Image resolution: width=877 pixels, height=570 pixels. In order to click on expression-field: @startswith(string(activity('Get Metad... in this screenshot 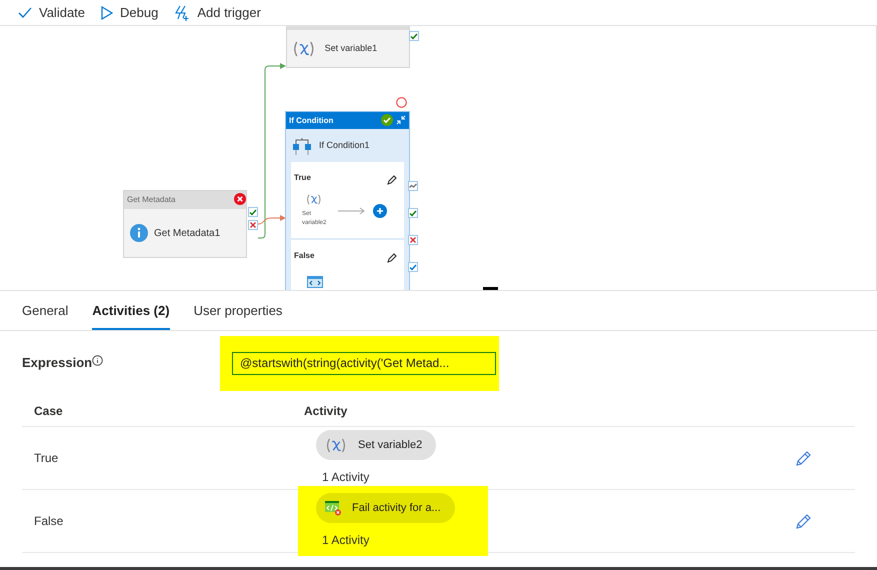, I will do `click(364, 363)`.